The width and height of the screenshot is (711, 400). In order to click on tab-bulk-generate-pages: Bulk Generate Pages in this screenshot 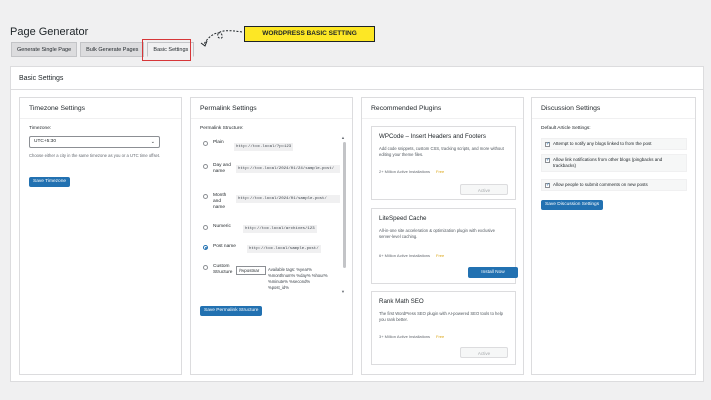, I will do `click(112, 49)`.